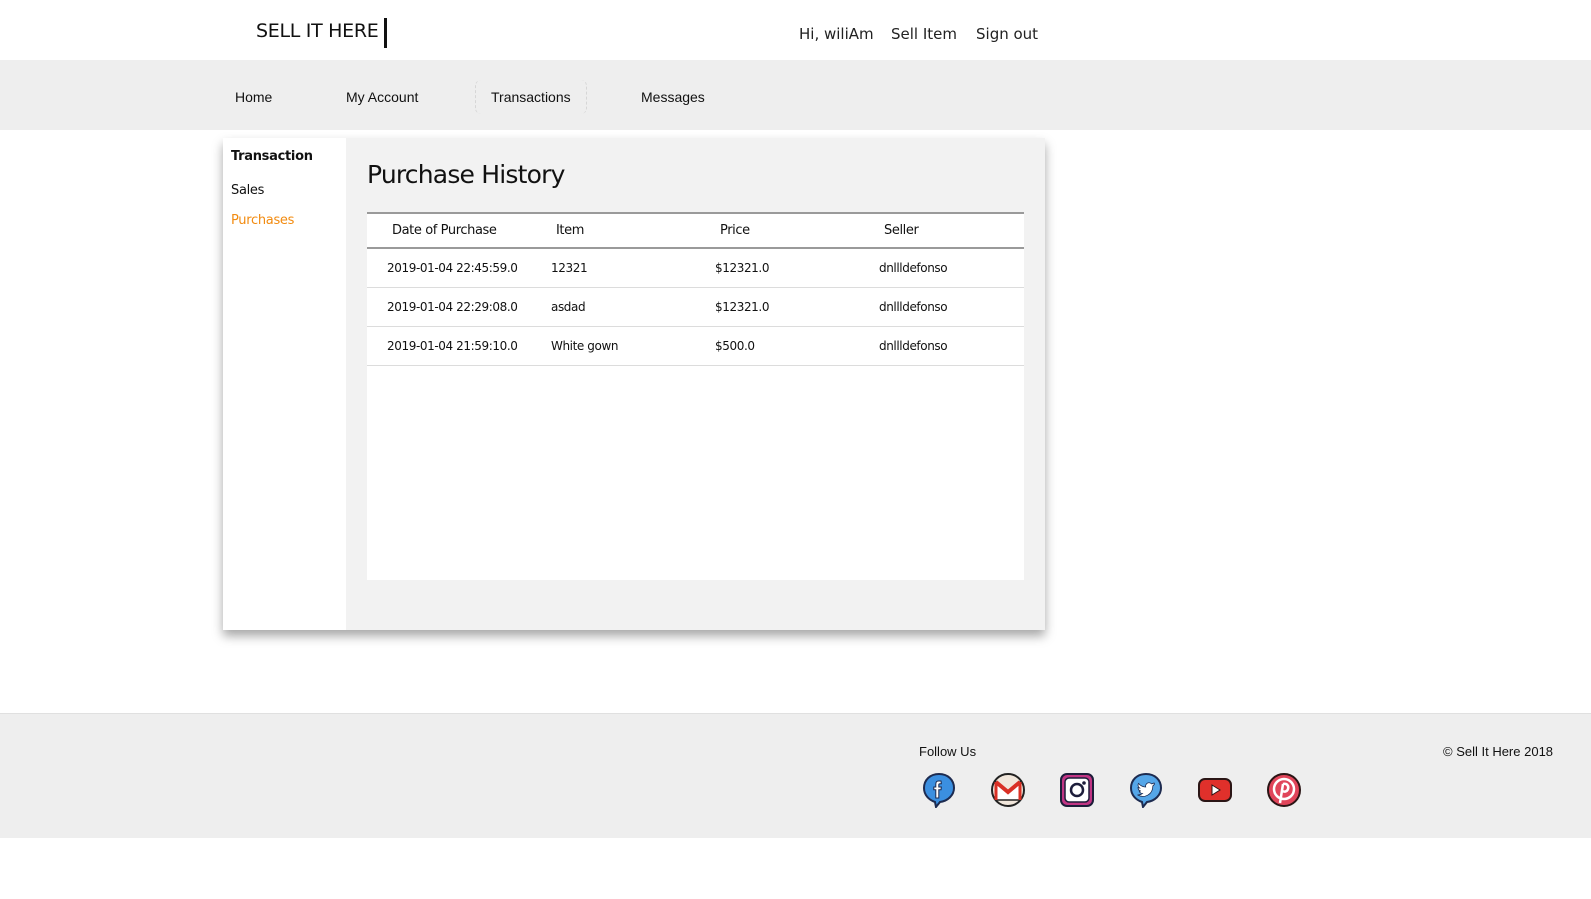 Image resolution: width=1591 pixels, height=899 pixels. I want to click on gmail-icon, so click(1008, 790).